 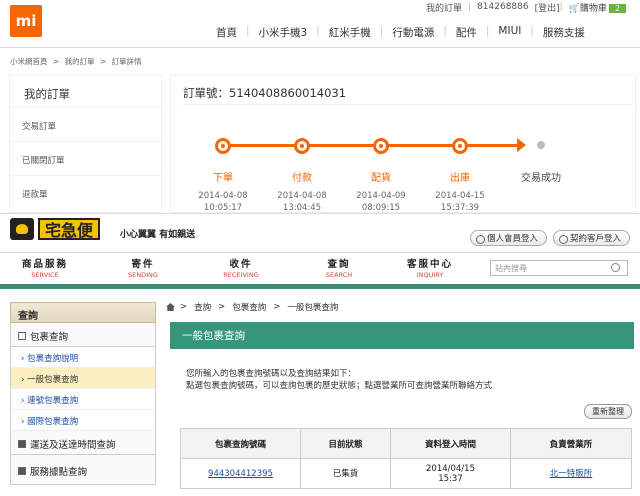 I want to click on breadcrumb: 小米網首頁 > 我的訂單 > 訂單詳情, so click(x=77, y=61).